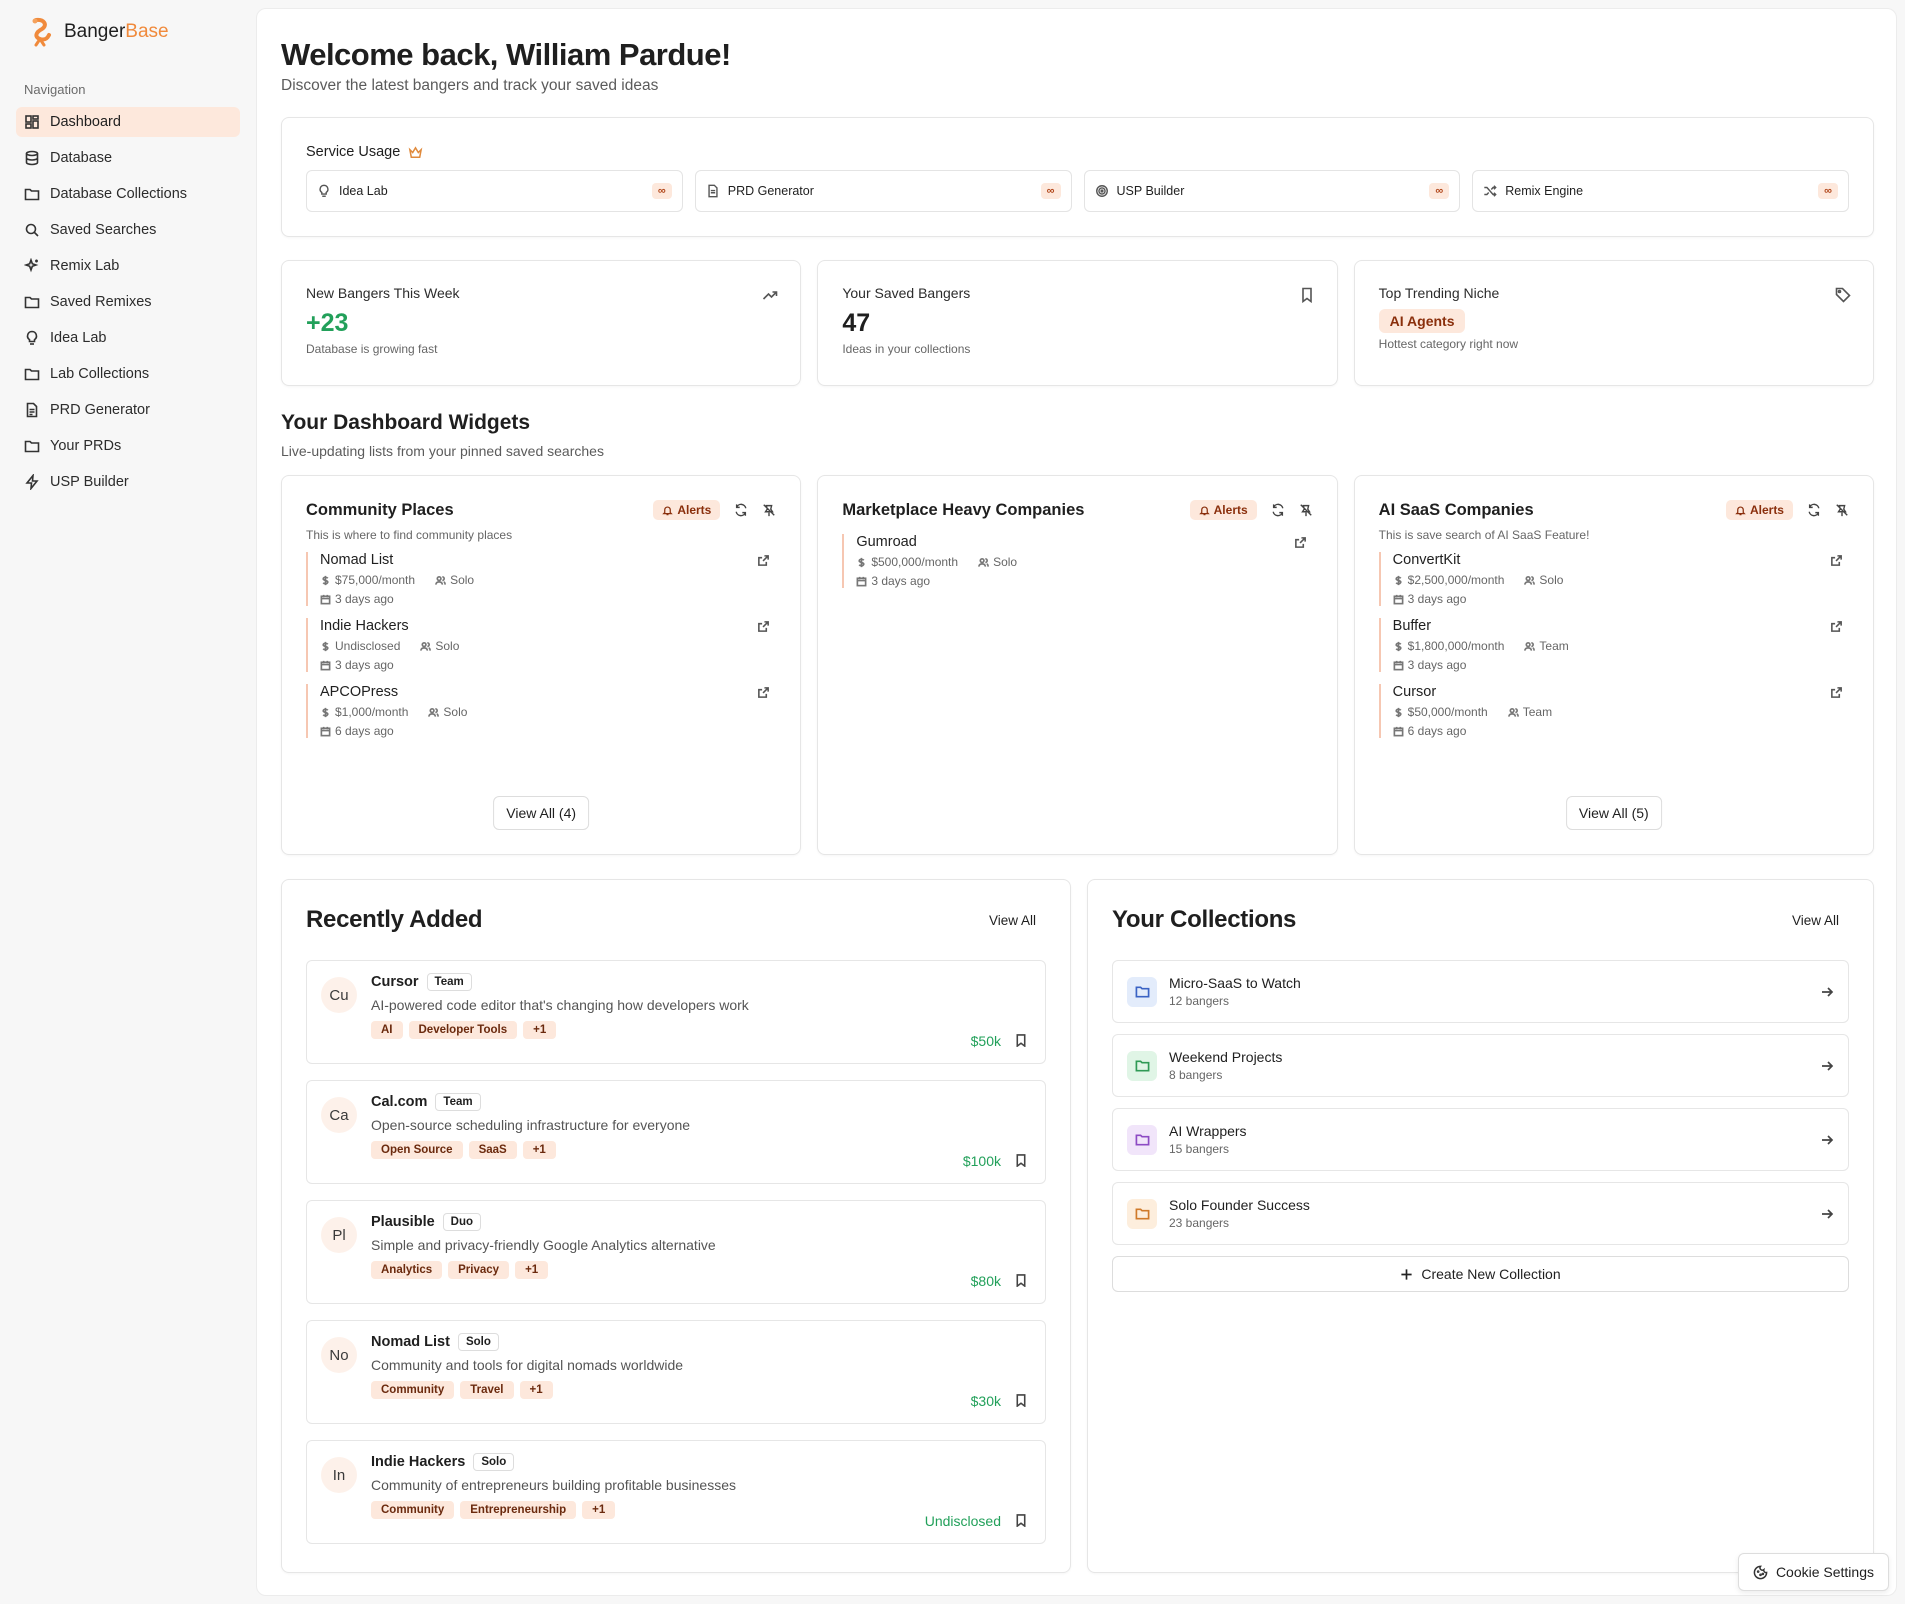 The height and width of the screenshot is (1604, 1905). Describe the element at coordinates (1272, 191) in the screenshot. I see `usage-item-usp-builder: USP Builder ∞` at that location.